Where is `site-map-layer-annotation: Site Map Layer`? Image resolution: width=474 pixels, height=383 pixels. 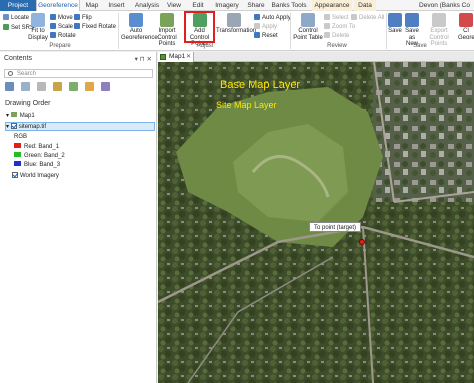 site-map-layer-annotation: Site Map Layer is located at coordinates (246, 105).